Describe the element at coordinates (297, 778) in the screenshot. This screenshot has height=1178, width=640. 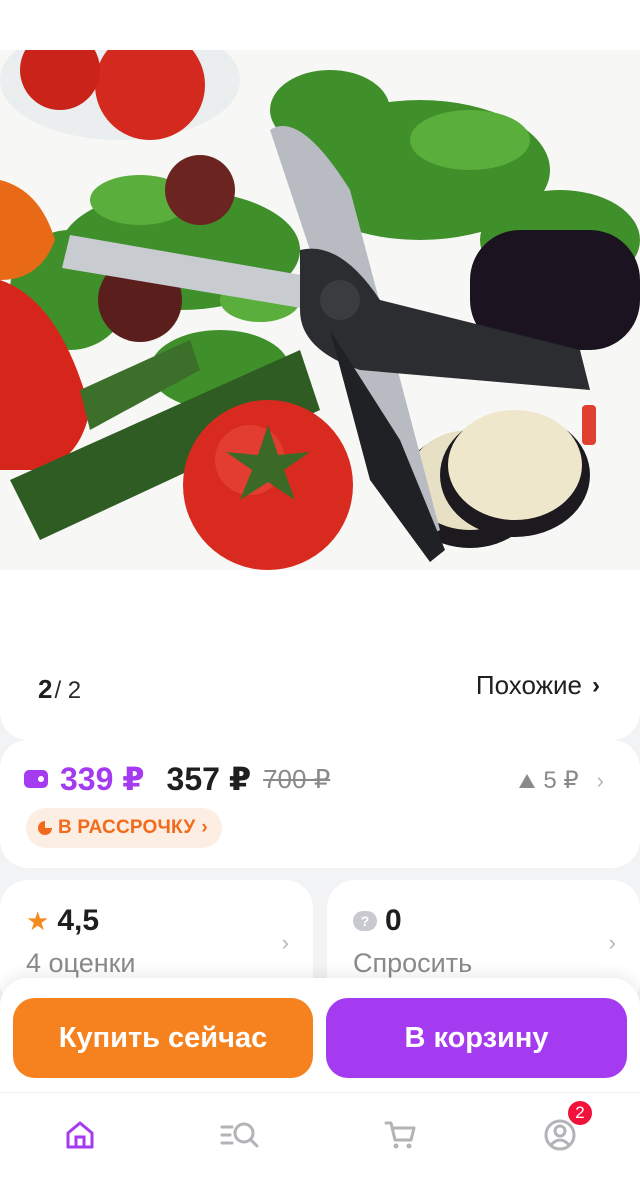
I see `old-price: 700 ₽` at that location.